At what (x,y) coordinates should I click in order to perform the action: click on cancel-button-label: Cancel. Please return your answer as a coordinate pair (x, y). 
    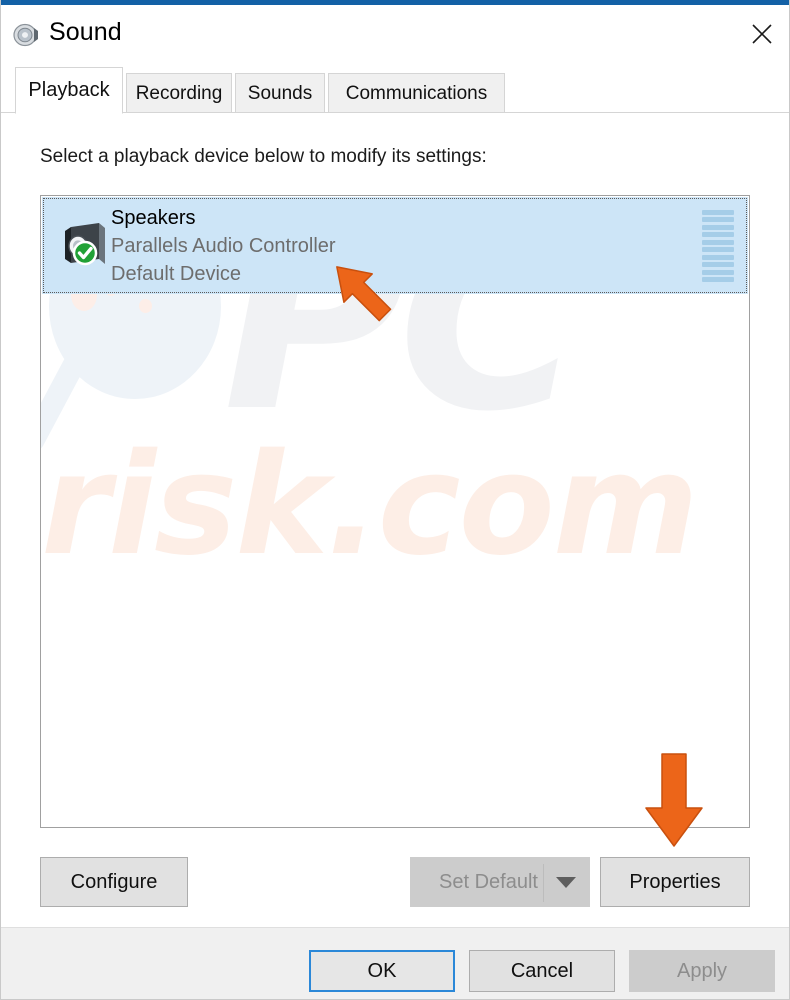
    Looking at the image, I should click on (542, 970).